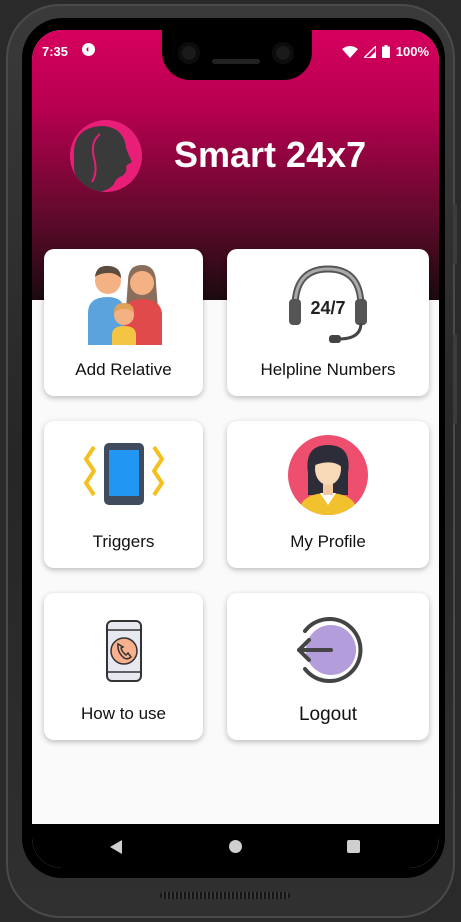 The width and height of the screenshot is (461, 922). Describe the element at coordinates (123, 541) in the screenshot. I see `triggers-label: Triggers` at that location.